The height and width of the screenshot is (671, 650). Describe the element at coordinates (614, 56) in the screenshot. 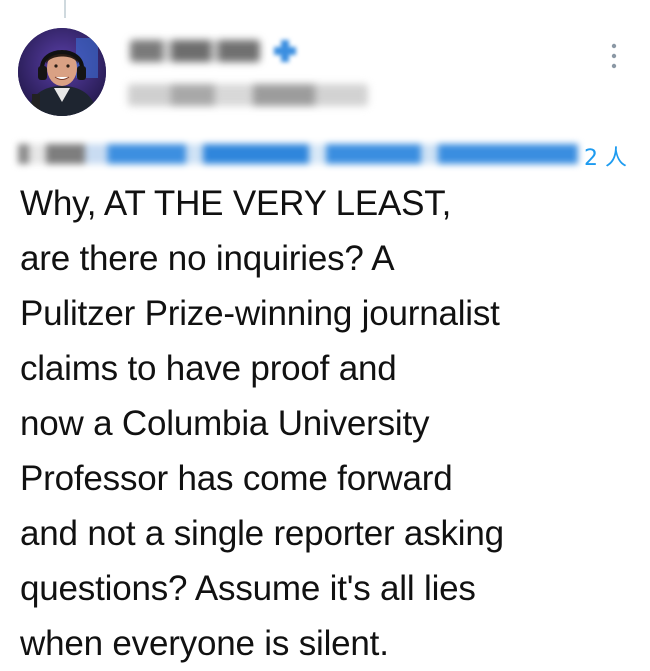

I see `more-vertical-icon` at that location.